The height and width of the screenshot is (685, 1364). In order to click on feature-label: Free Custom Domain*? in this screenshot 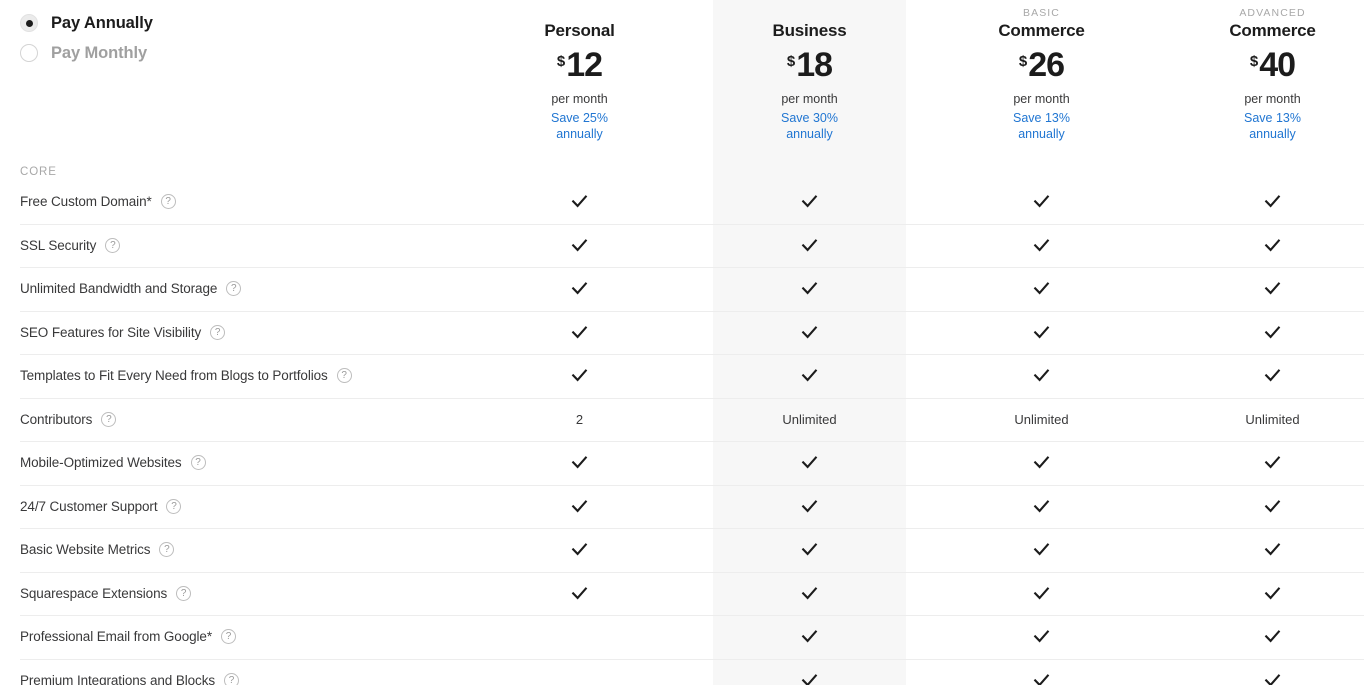, I will do `click(98, 202)`.